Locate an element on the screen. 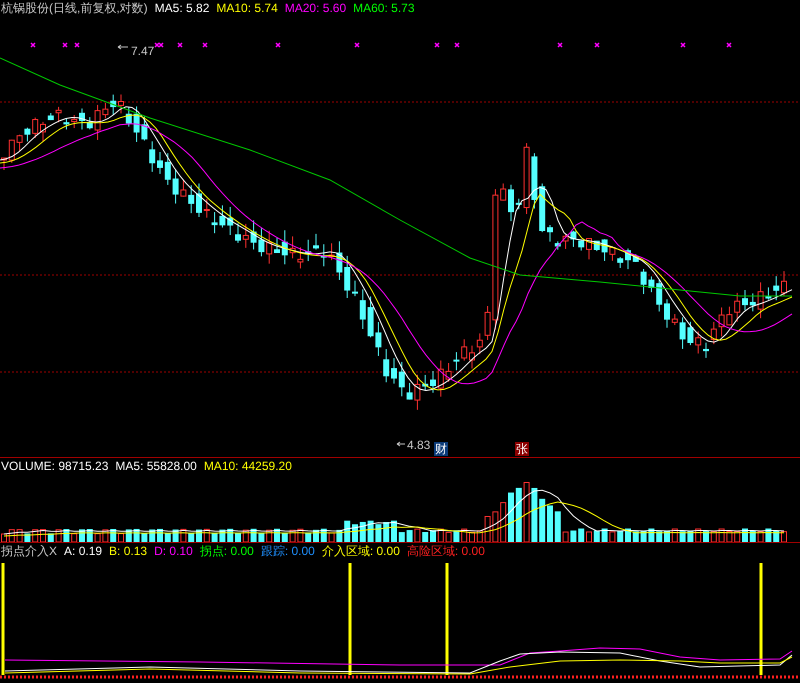  legend-value: A: 0.19 is located at coordinates (83, 551).